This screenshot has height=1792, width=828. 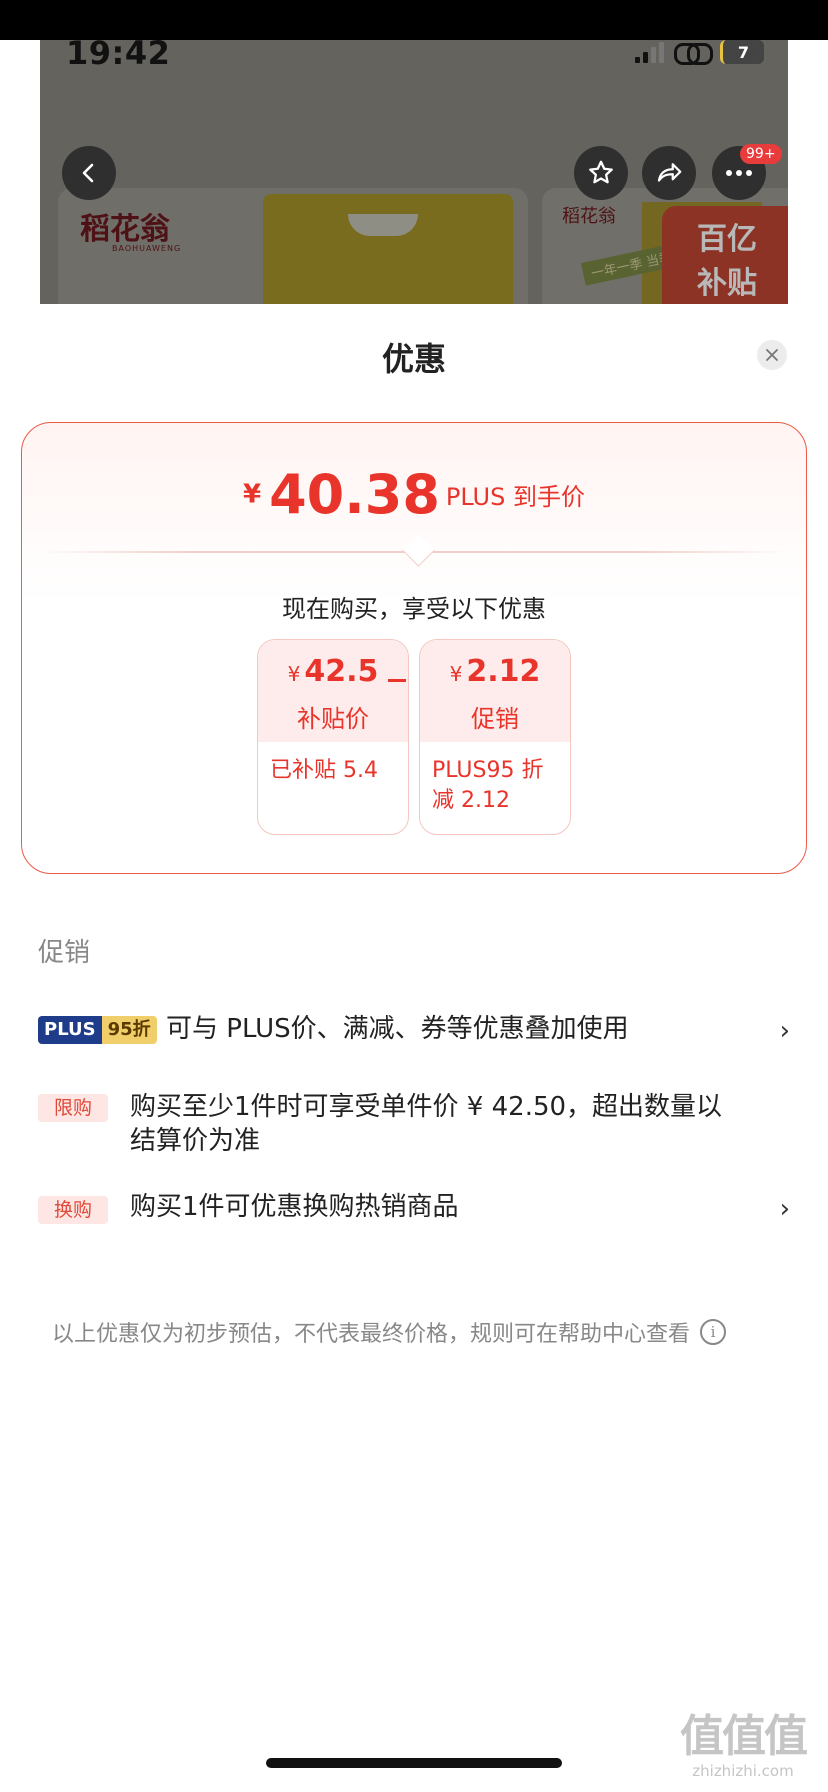 What do you see at coordinates (515, 497) in the screenshot?
I see `final-price-label: PLUS 到手价` at bounding box center [515, 497].